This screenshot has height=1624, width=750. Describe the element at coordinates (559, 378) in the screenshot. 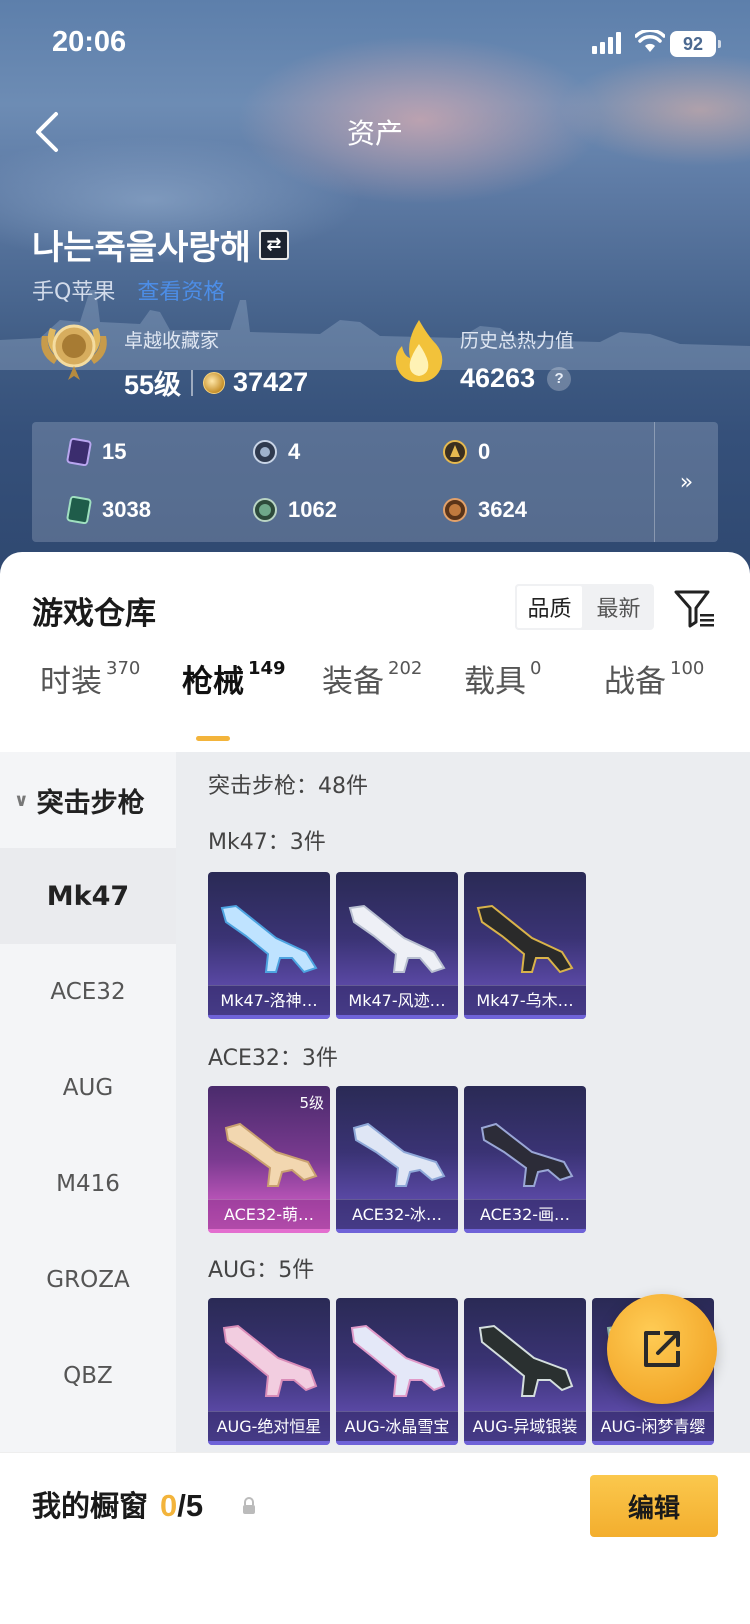

I see `help-icon: ?` at that location.